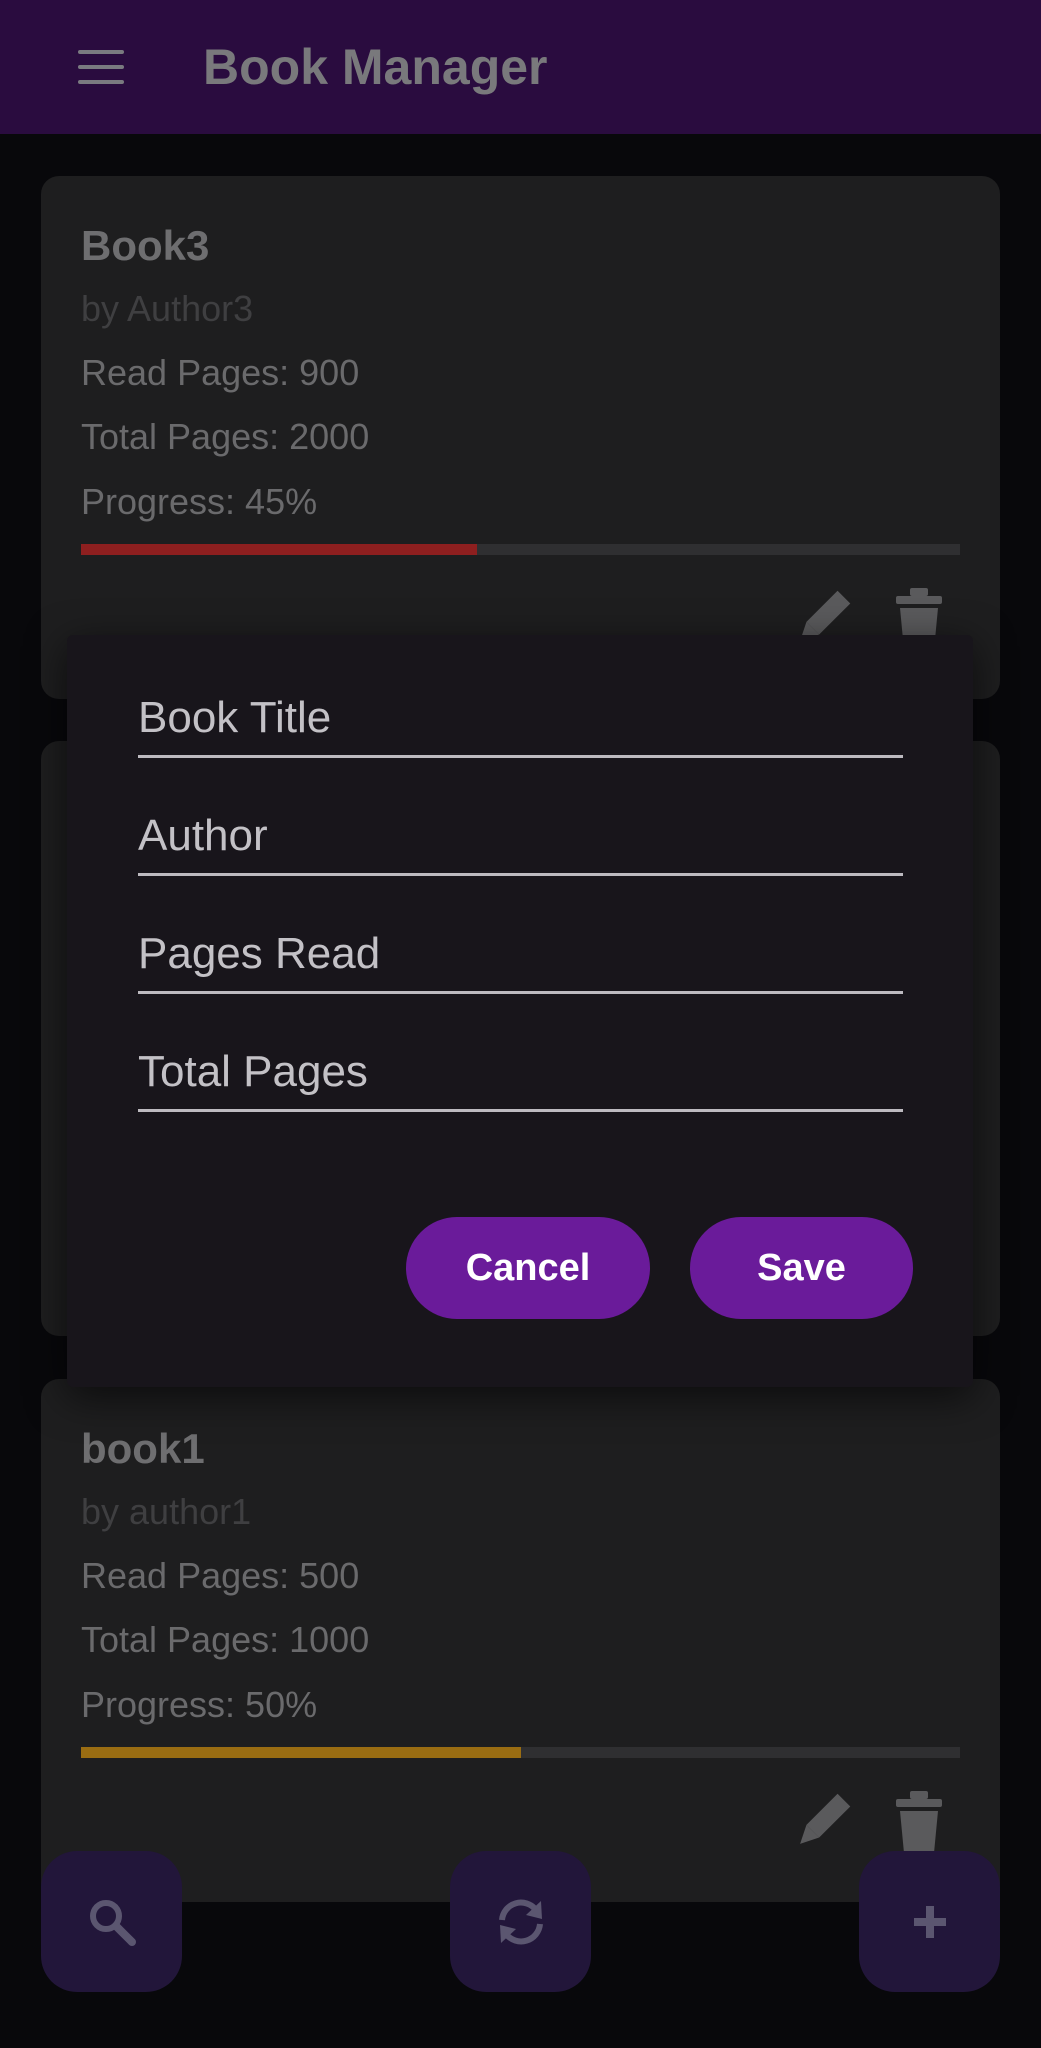 This screenshot has width=1041, height=2048. Describe the element at coordinates (822, 1822) in the screenshot. I see `edit-icon` at that location.